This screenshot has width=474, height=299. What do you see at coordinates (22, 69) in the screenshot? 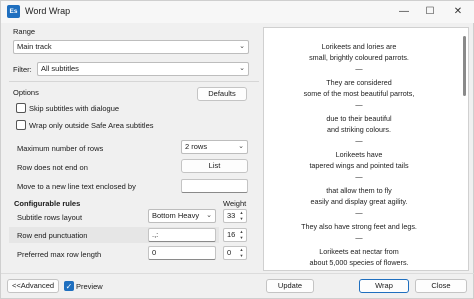
I see `filter-label: Filter:` at bounding box center [22, 69].